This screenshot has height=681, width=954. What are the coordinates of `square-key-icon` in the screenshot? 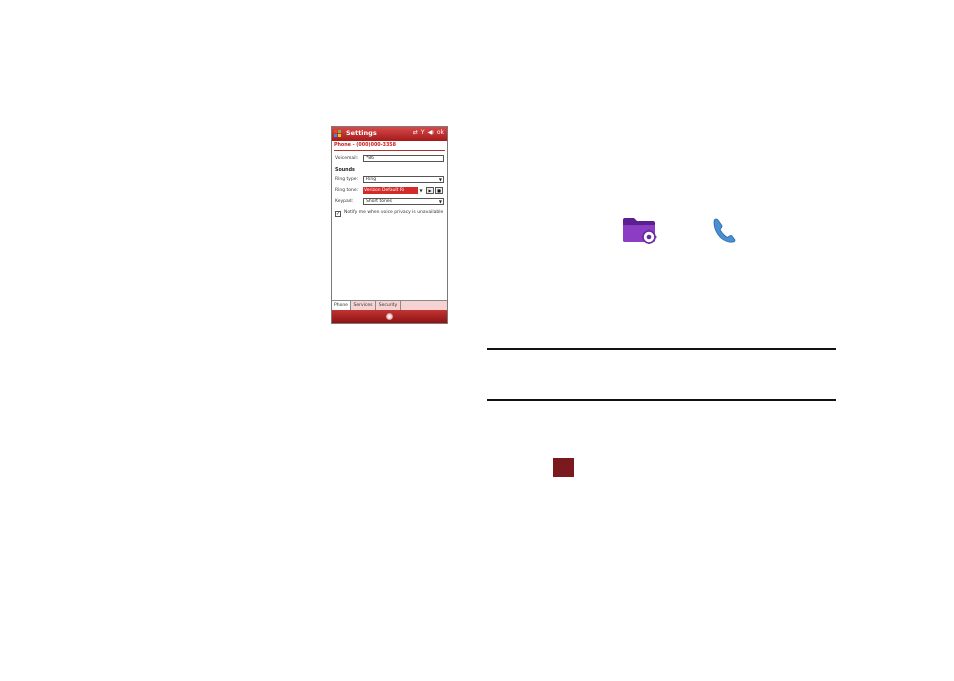 It's located at (563, 467).